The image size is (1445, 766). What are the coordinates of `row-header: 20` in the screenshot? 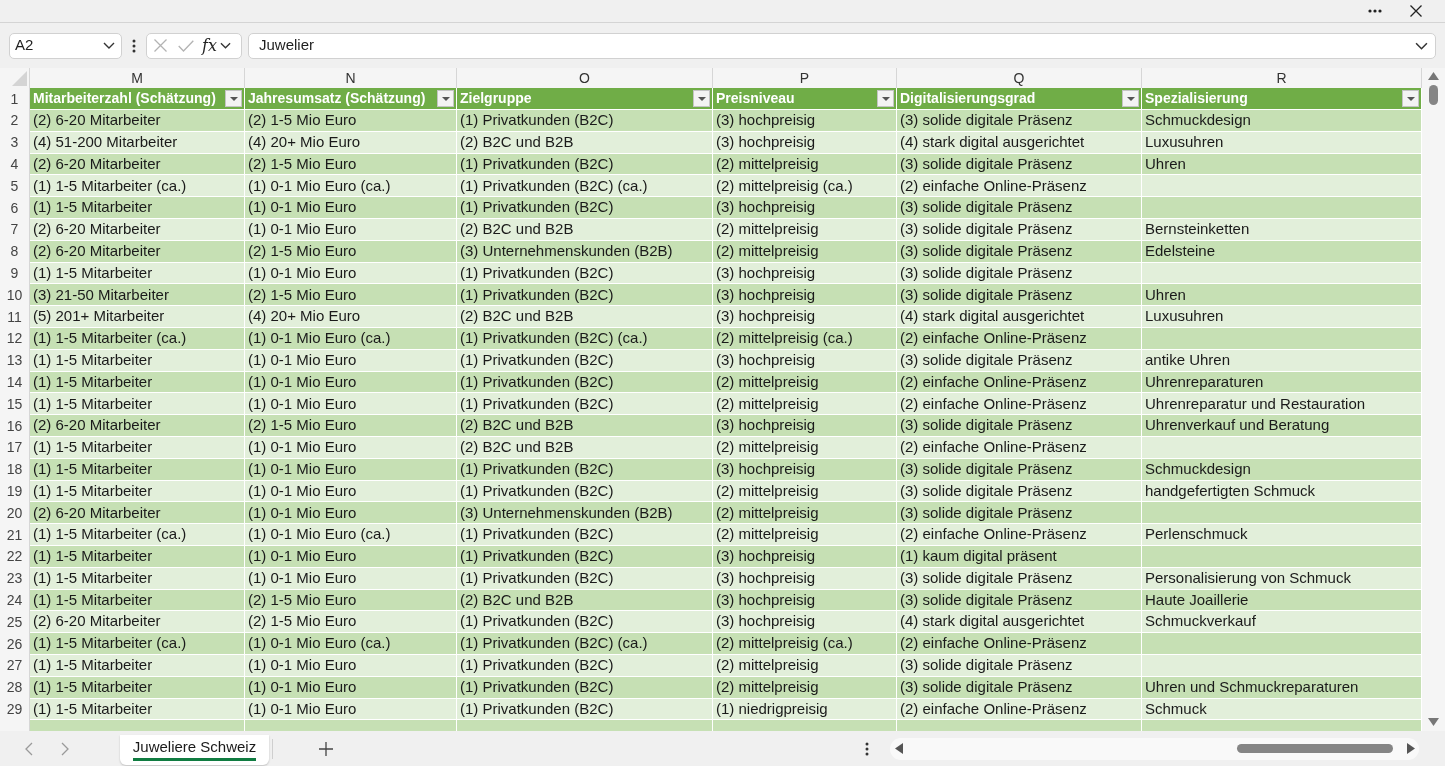 It's located at (15, 513).